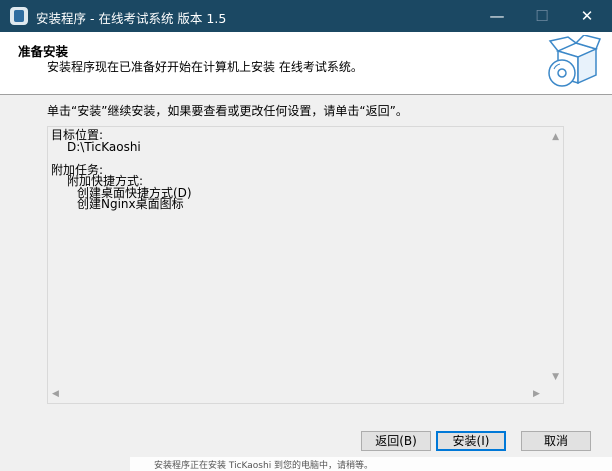 The width and height of the screenshot is (612, 471). Describe the element at coordinates (471, 441) in the screenshot. I see `install-button: 安装(I)` at that location.